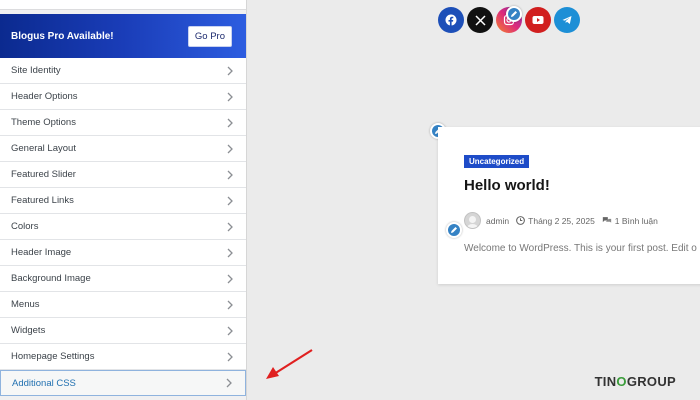  I want to click on facebook-icon, so click(451, 20).